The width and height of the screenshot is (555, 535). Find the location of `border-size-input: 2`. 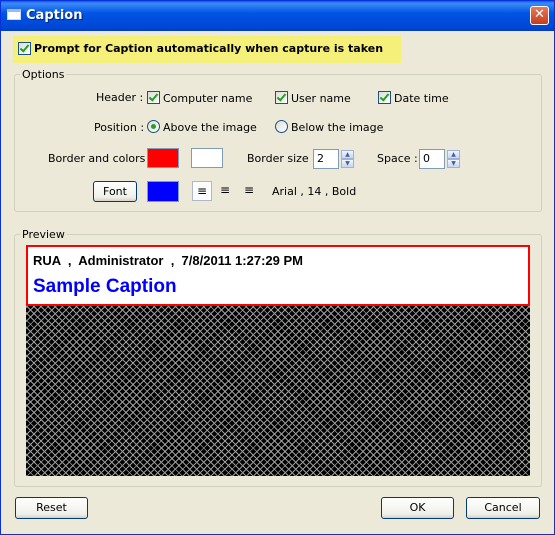

border-size-input: 2 is located at coordinates (326, 159).